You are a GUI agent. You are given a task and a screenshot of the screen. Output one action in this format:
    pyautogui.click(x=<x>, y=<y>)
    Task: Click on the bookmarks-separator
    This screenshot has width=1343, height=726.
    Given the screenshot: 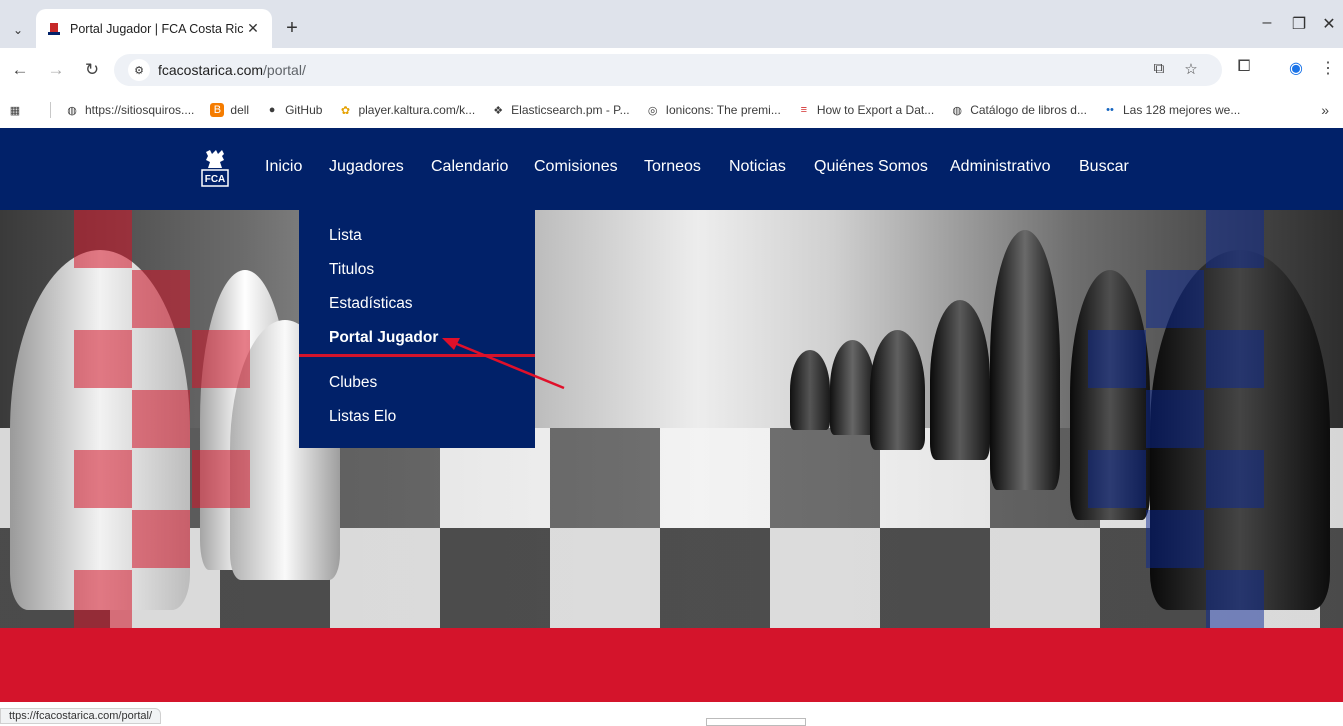 What is the action you would take?
    pyautogui.click(x=50, y=110)
    